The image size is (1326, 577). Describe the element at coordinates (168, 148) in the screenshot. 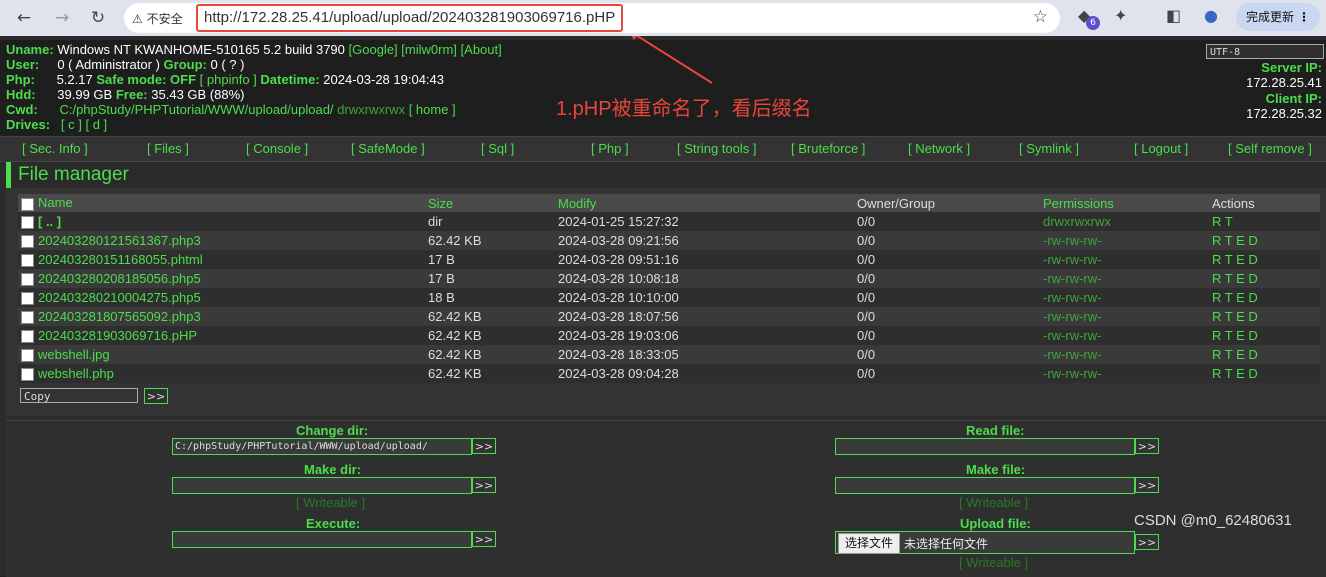

I see `menu-files: [ Files ]` at that location.